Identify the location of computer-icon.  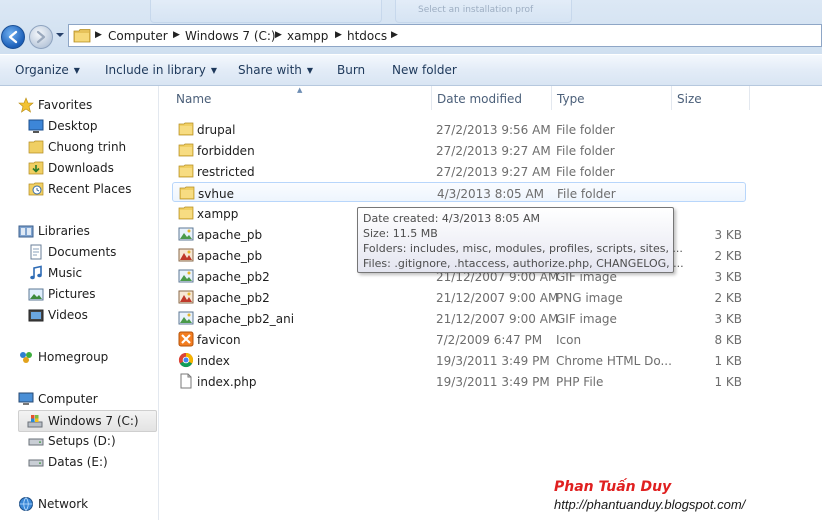
(26, 398).